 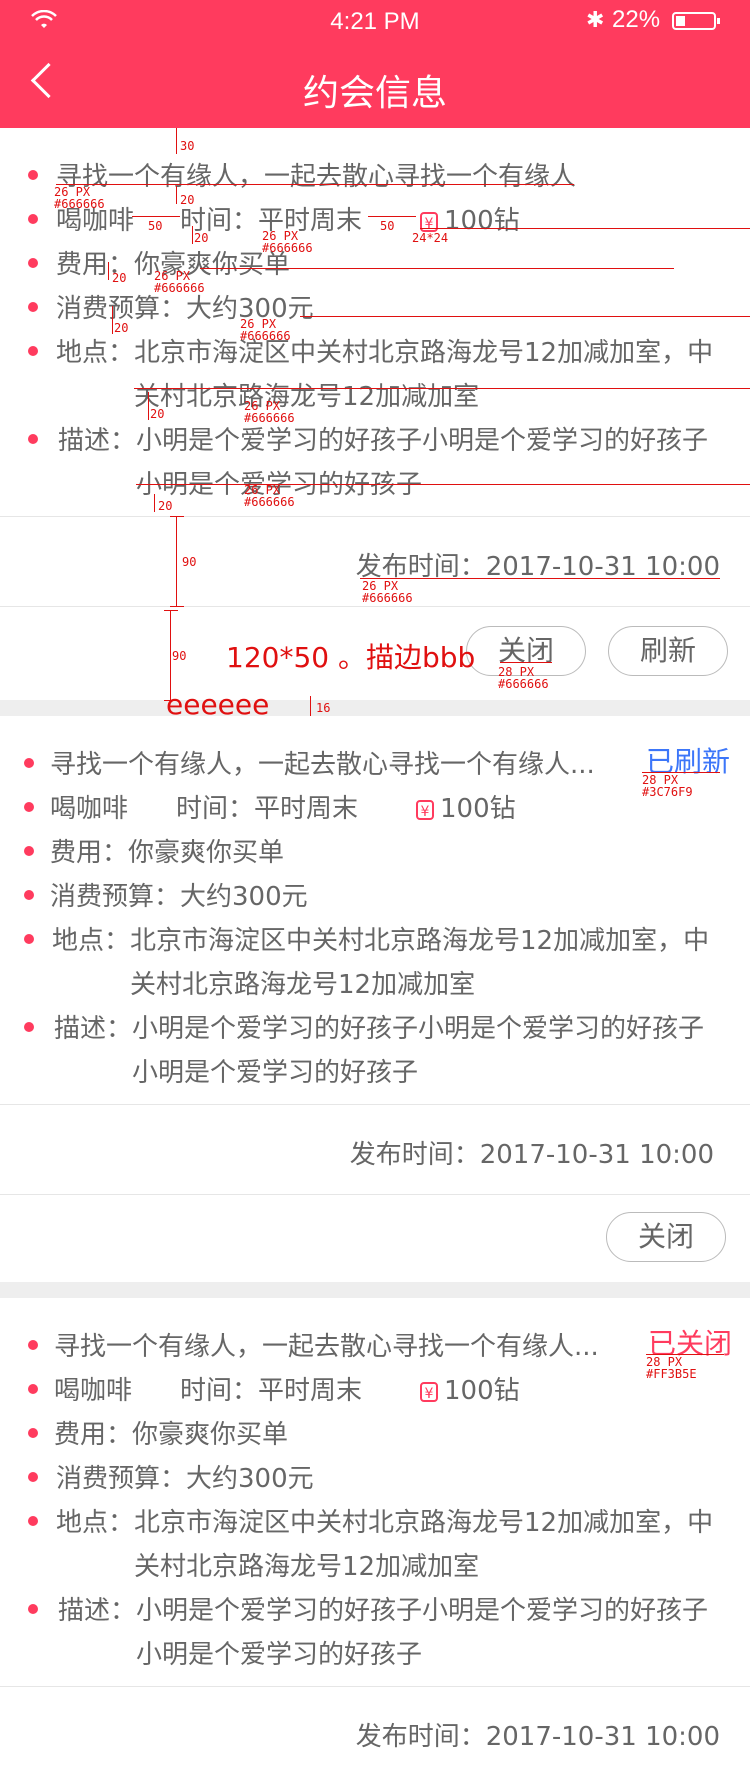 I want to click on refresh-button: 刷新, so click(x=668, y=651).